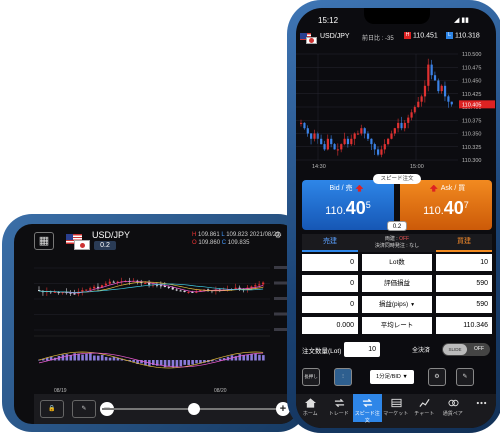 The image size is (500, 433). What do you see at coordinates (465, 377) in the screenshot?
I see `draw-tool-button: ✎` at bounding box center [465, 377].